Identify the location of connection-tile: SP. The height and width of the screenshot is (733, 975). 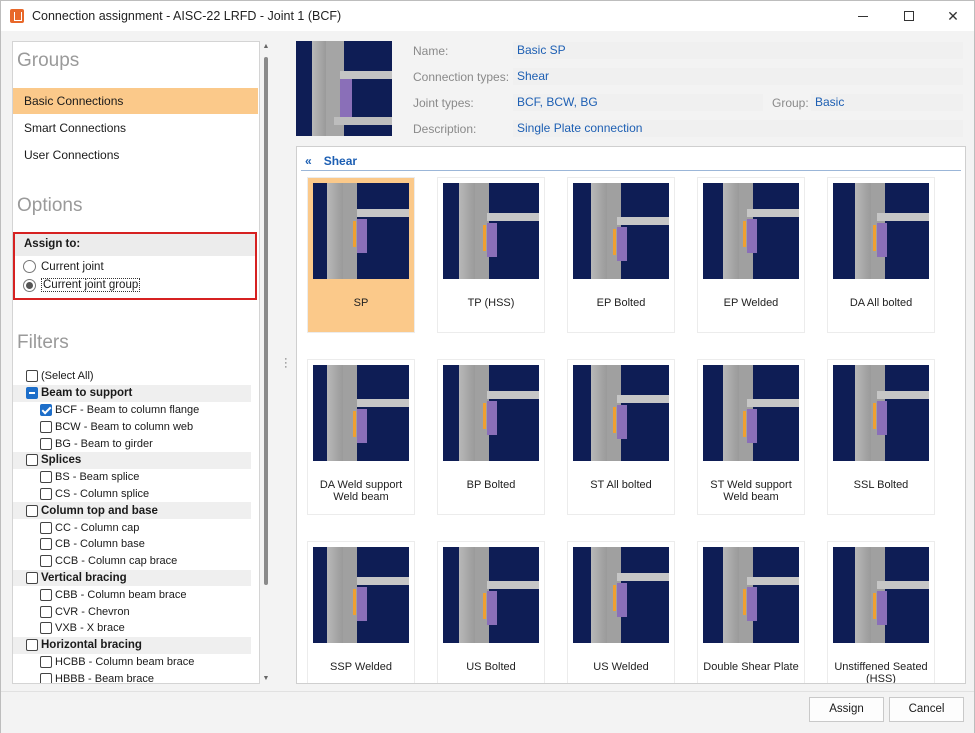
(361, 255).